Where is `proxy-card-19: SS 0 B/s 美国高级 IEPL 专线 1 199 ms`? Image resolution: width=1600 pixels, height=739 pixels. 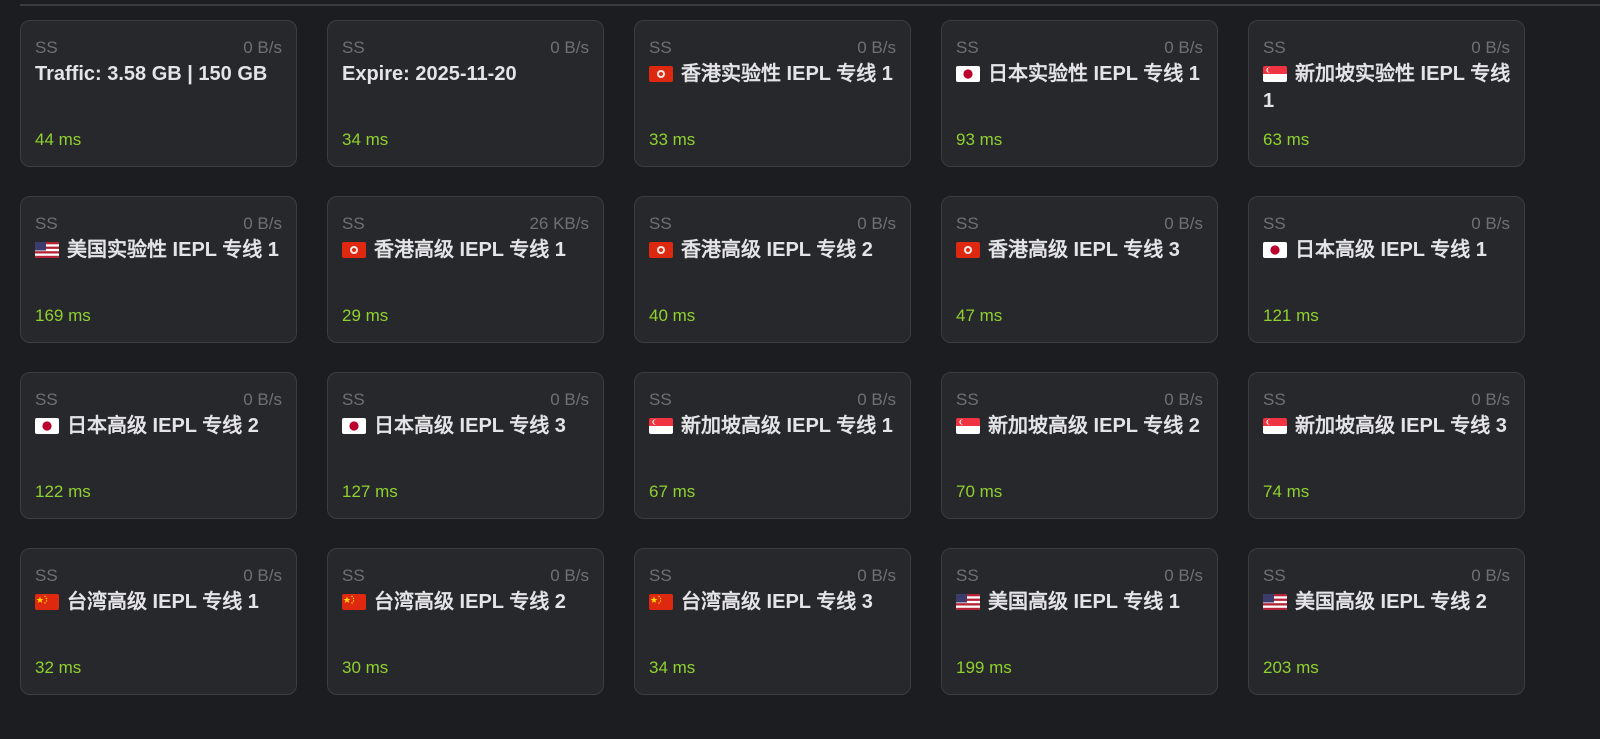 proxy-card-19: SS 0 B/s 美国高级 IEPL 专线 1 199 ms is located at coordinates (1079, 621).